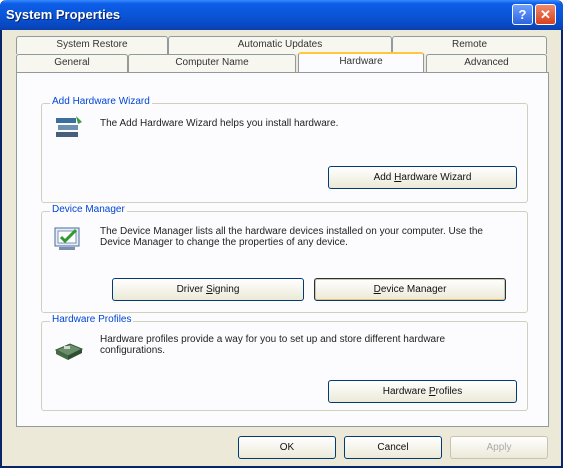 The width and height of the screenshot is (563, 470). What do you see at coordinates (101, 101) in the screenshot?
I see `group-label-wizard: Add Hardware Wizard` at bounding box center [101, 101].